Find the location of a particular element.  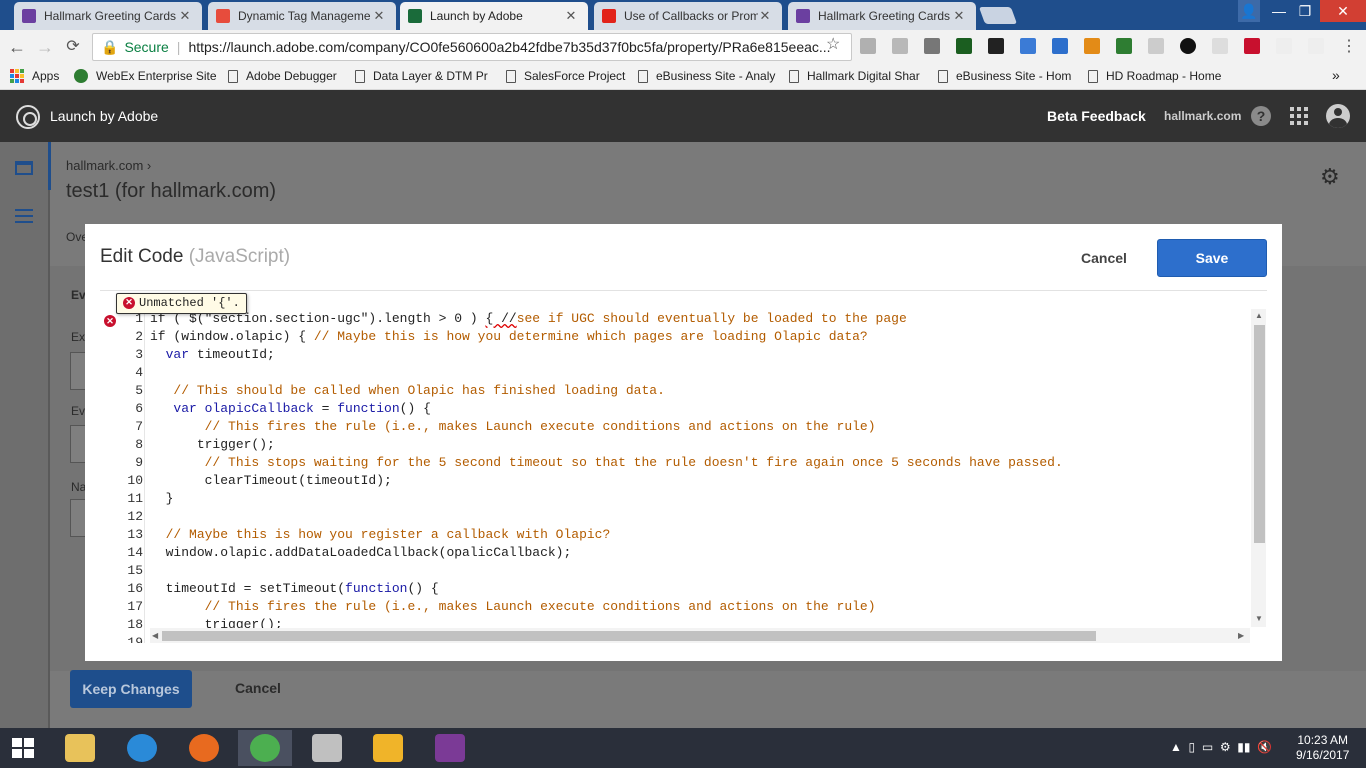

help-icon: ? is located at coordinates (1261, 116).